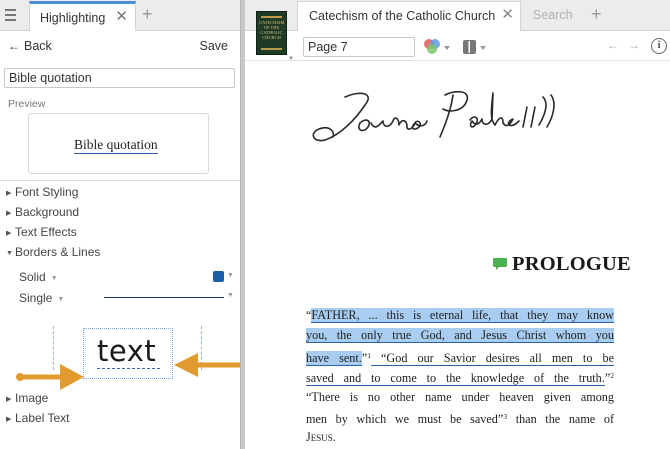 The width and height of the screenshot is (670, 449). Describe the element at coordinates (214, 46) in the screenshot. I see `save-button: Save` at that location.